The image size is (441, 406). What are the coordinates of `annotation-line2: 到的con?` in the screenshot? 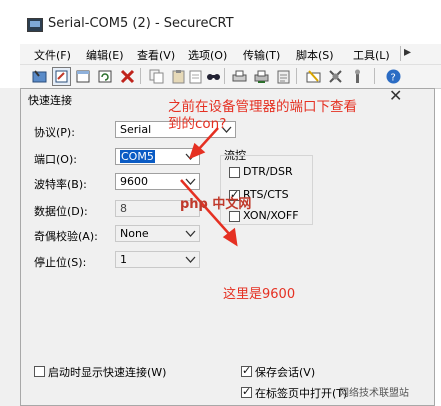 It's located at (197, 124).